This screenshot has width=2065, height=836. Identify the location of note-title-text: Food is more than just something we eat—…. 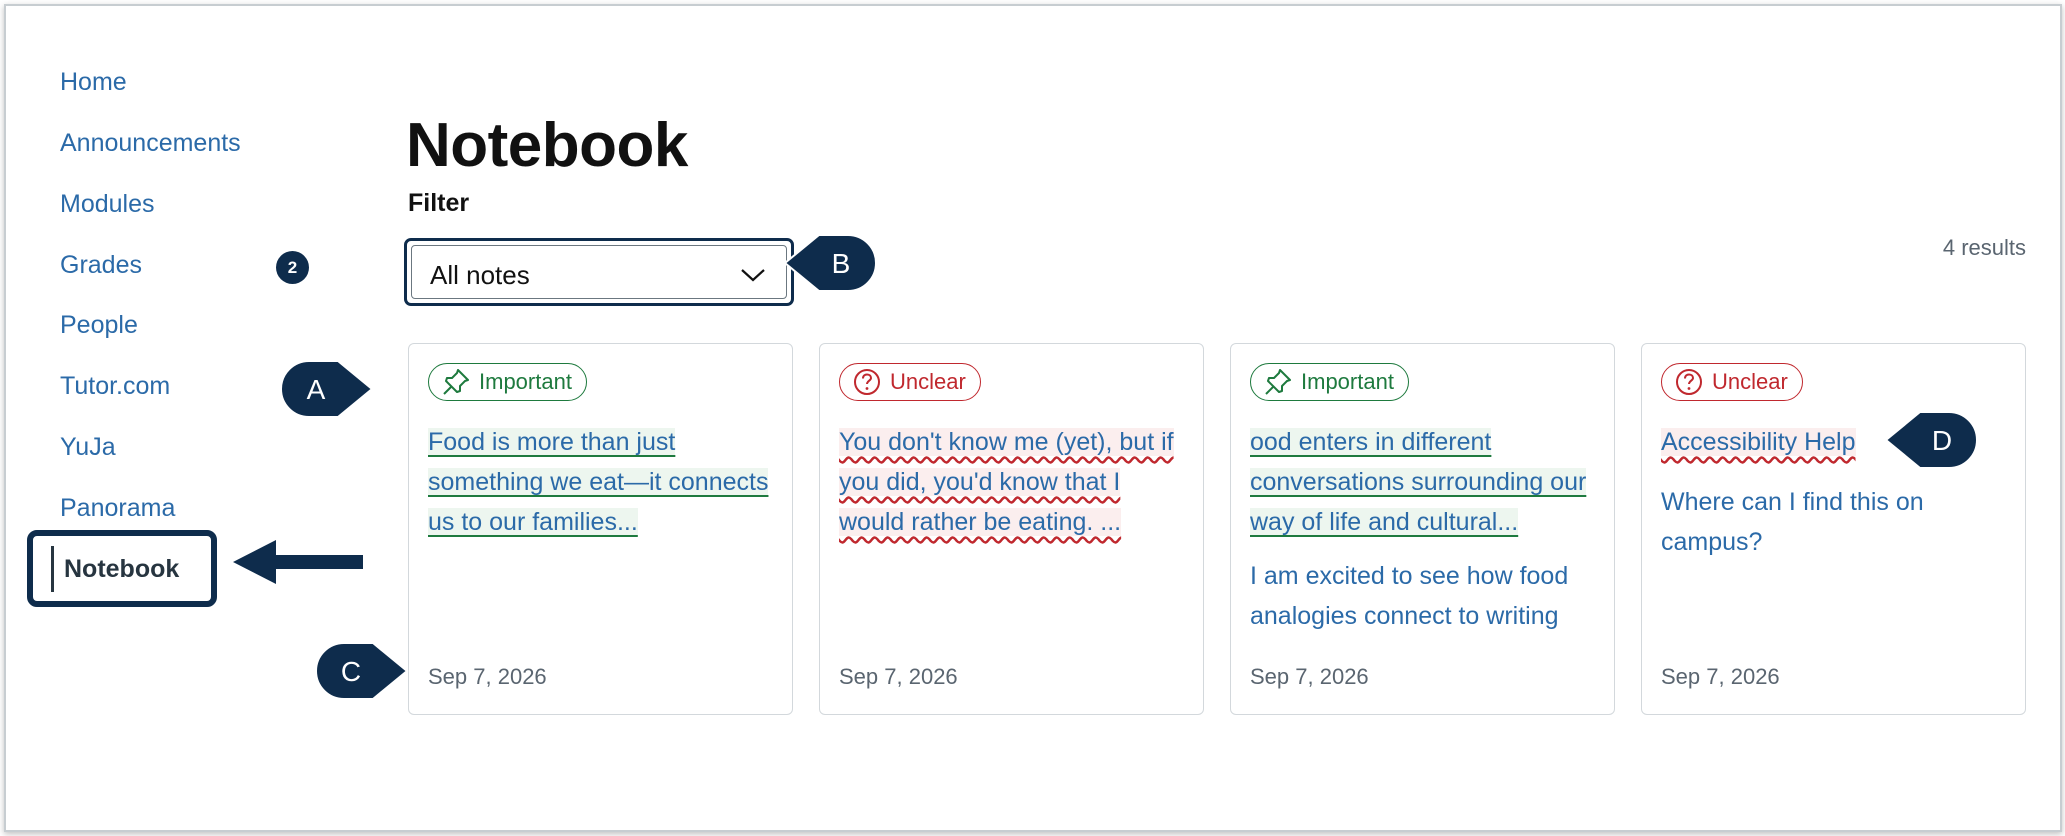
(598, 482).